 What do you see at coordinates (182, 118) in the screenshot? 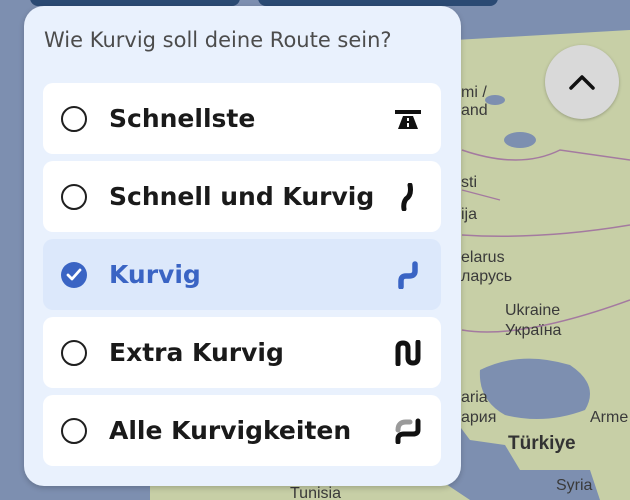
I see `option-label: Schnellste` at bounding box center [182, 118].